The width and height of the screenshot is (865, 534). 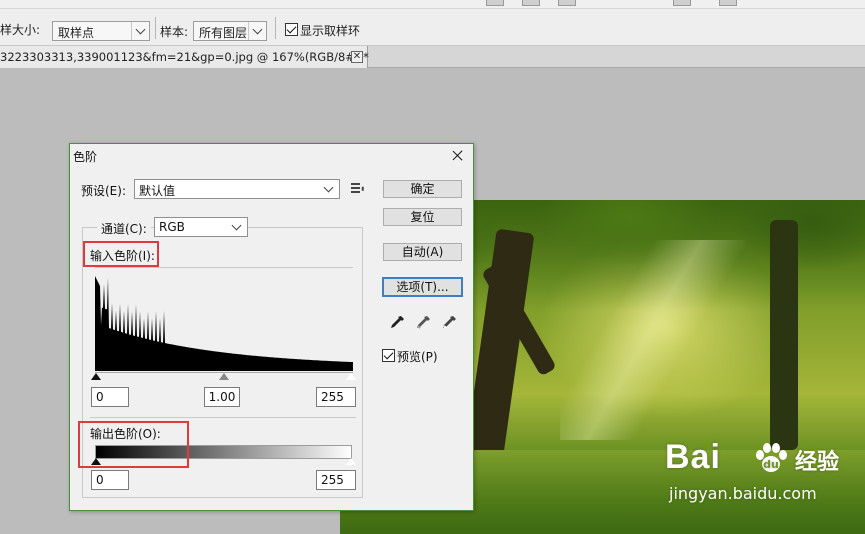 What do you see at coordinates (432, 27) in the screenshot?
I see `options-bar: 样大小: 取样点 样本: 所有图层 显示取样环` at bounding box center [432, 27].